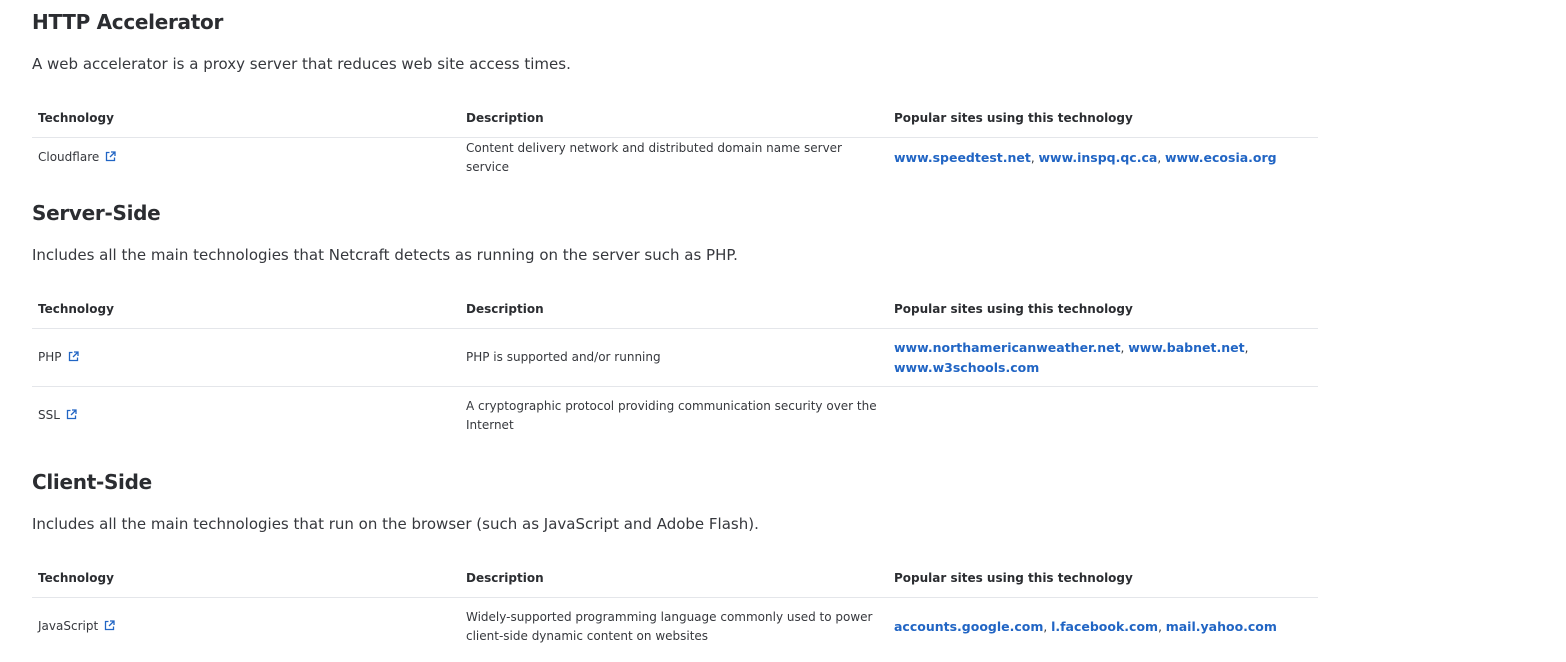 This screenshot has width=1566, height=662. I want to click on technology-cell: PHP, so click(246, 357).